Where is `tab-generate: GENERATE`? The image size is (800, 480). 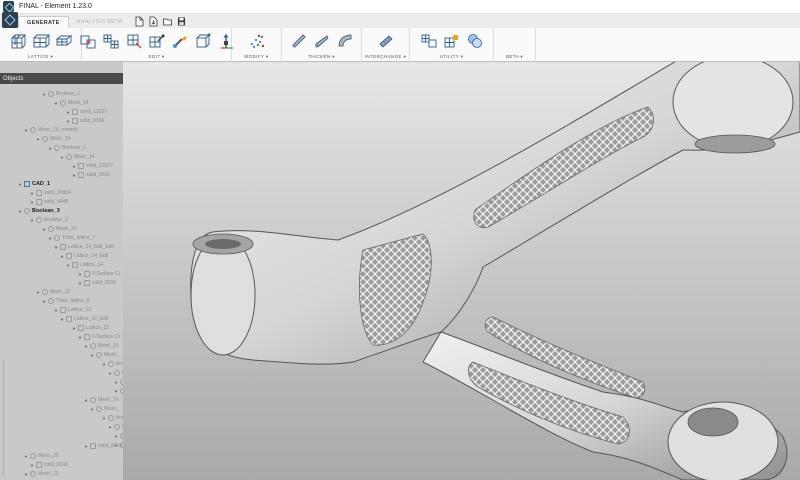
tab-generate: GENERATE is located at coordinates (43, 22).